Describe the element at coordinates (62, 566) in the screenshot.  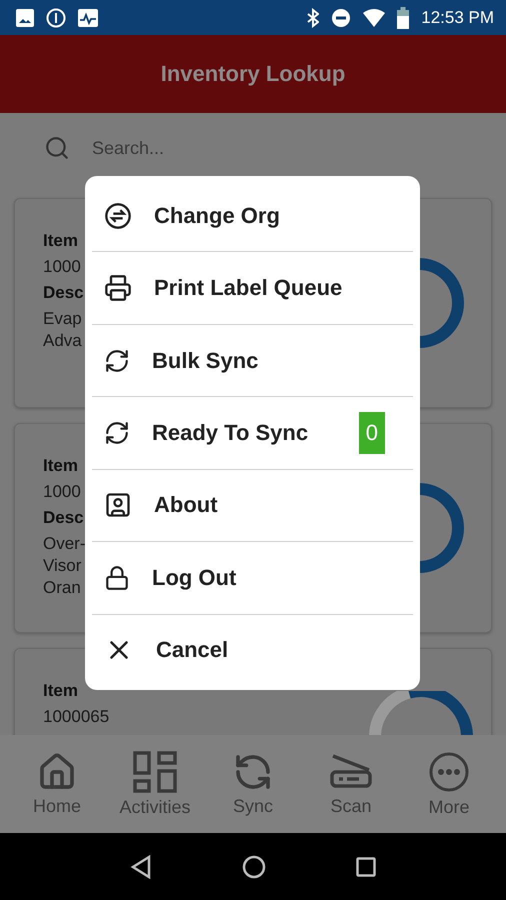
I see `description-text: Visor` at that location.